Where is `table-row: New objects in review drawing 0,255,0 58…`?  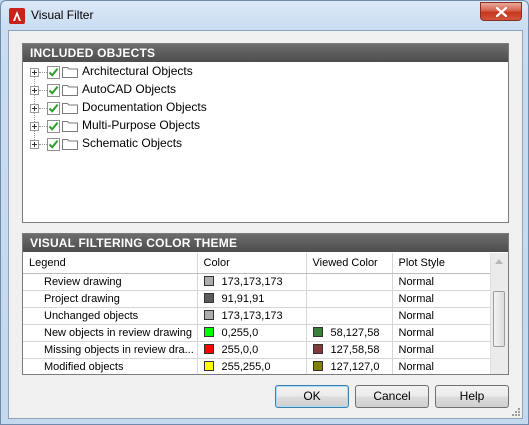 table-row: New objects in review drawing 0,255,0 58… is located at coordinates (257, 333).